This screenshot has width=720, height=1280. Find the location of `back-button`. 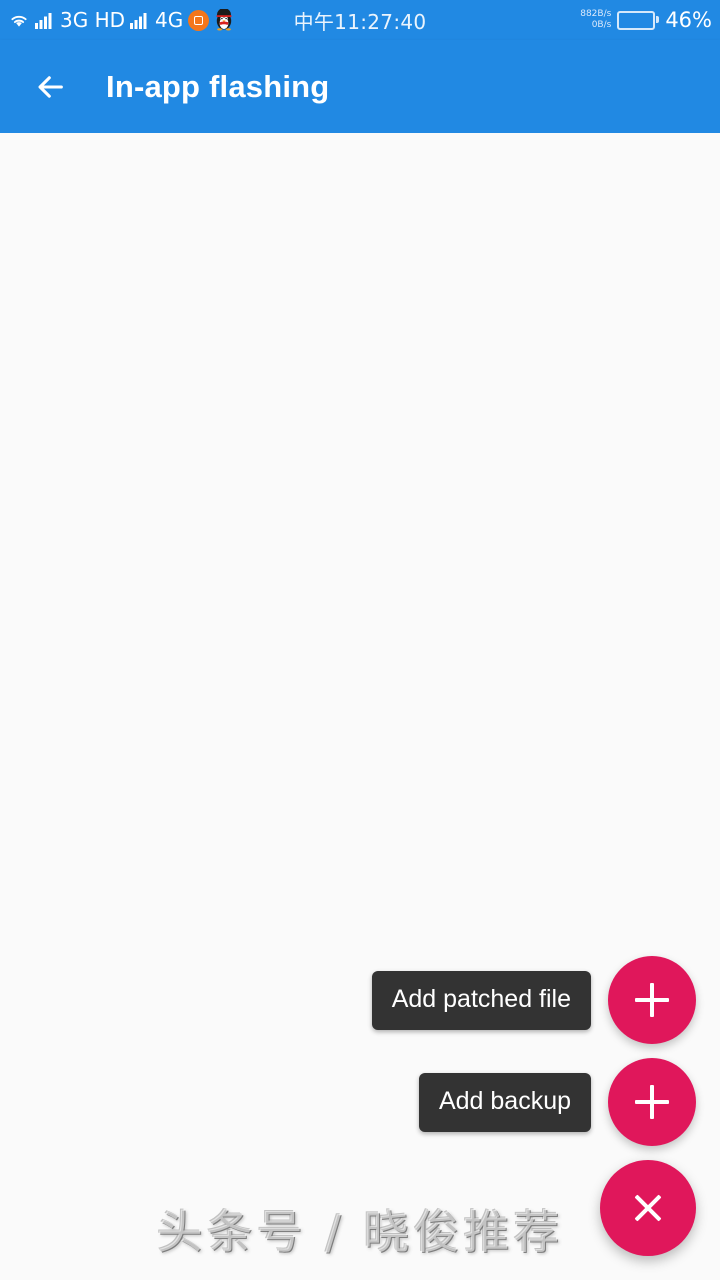

back-button is located at coordinates (50, 87).